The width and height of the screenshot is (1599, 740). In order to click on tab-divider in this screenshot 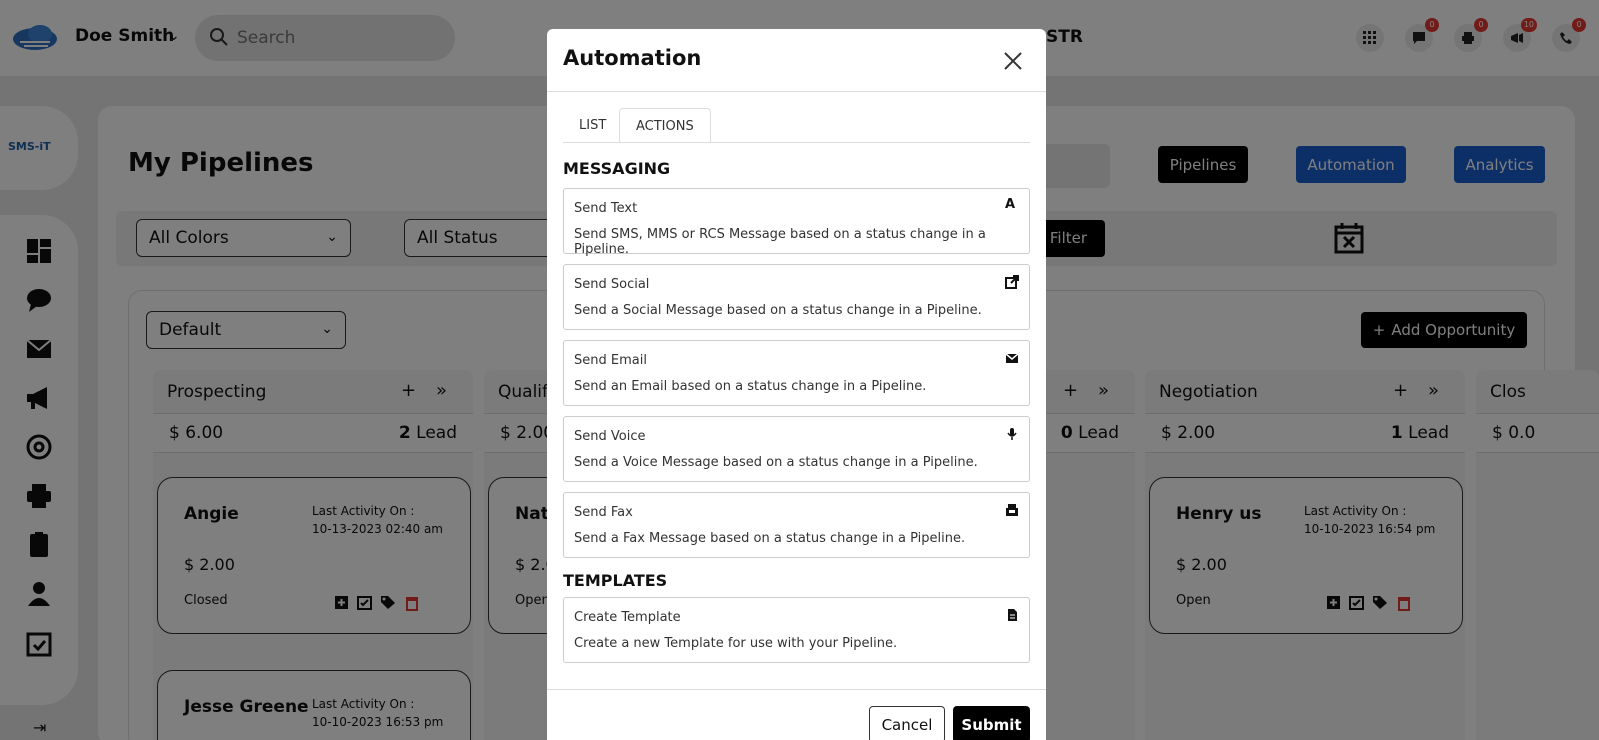, I will do `click(796, 142)`.